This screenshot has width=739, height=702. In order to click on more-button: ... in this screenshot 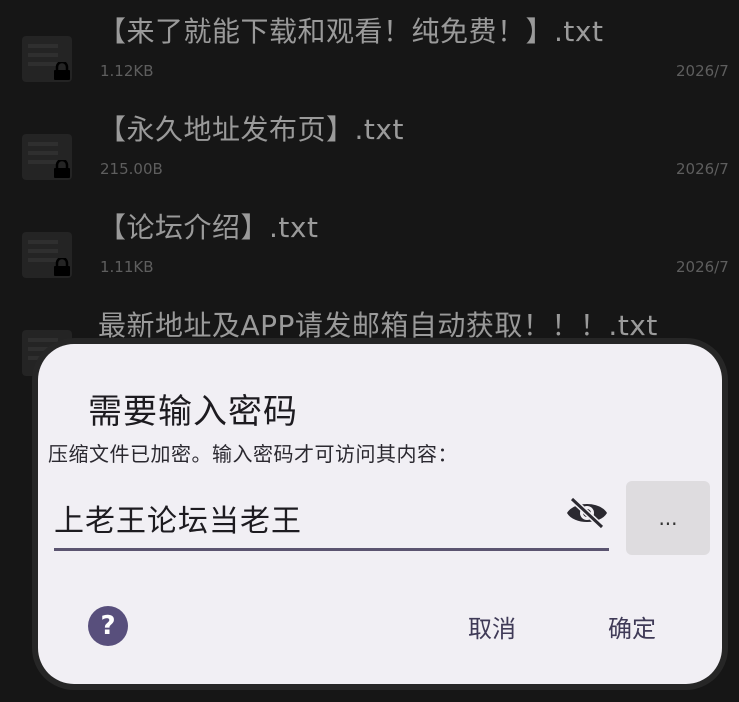, I will do `click(668, 518)`.